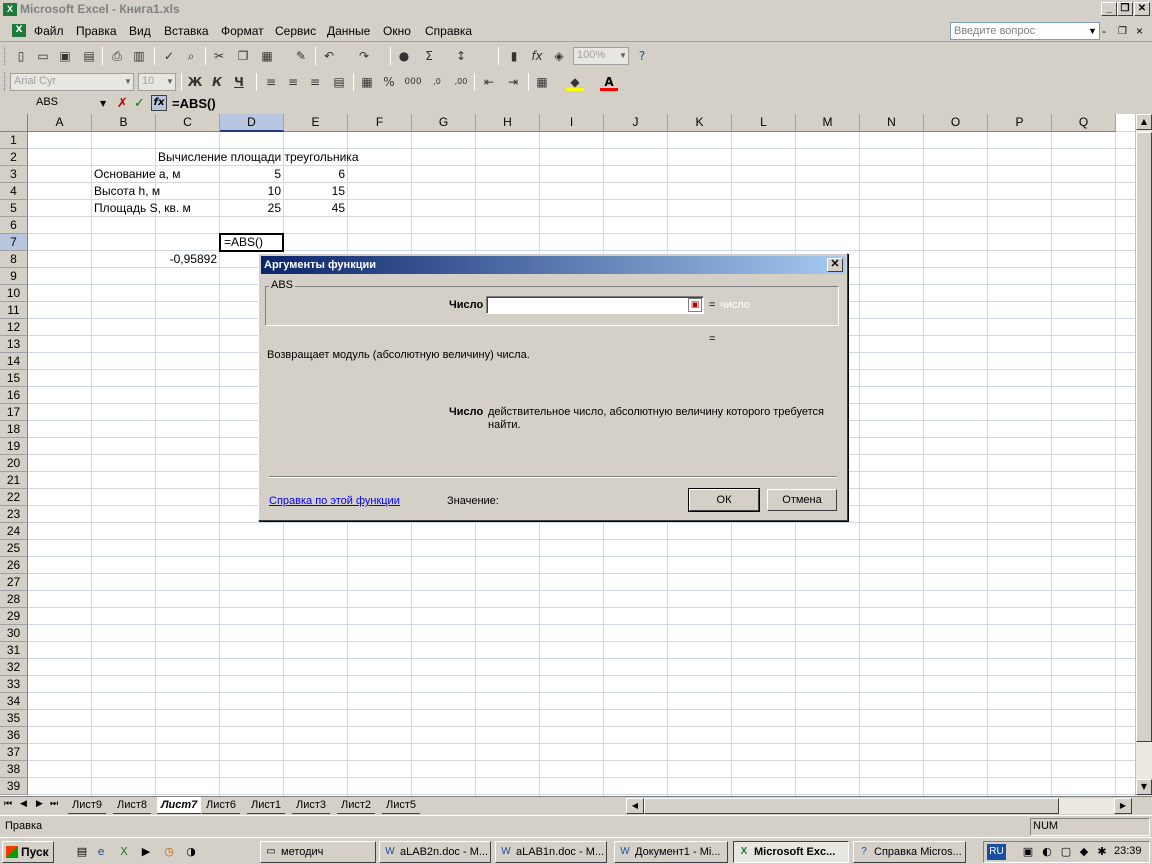  Describe the element at coordinates (14, 497) in the screenshot. I see `row-header: 22` at that location.